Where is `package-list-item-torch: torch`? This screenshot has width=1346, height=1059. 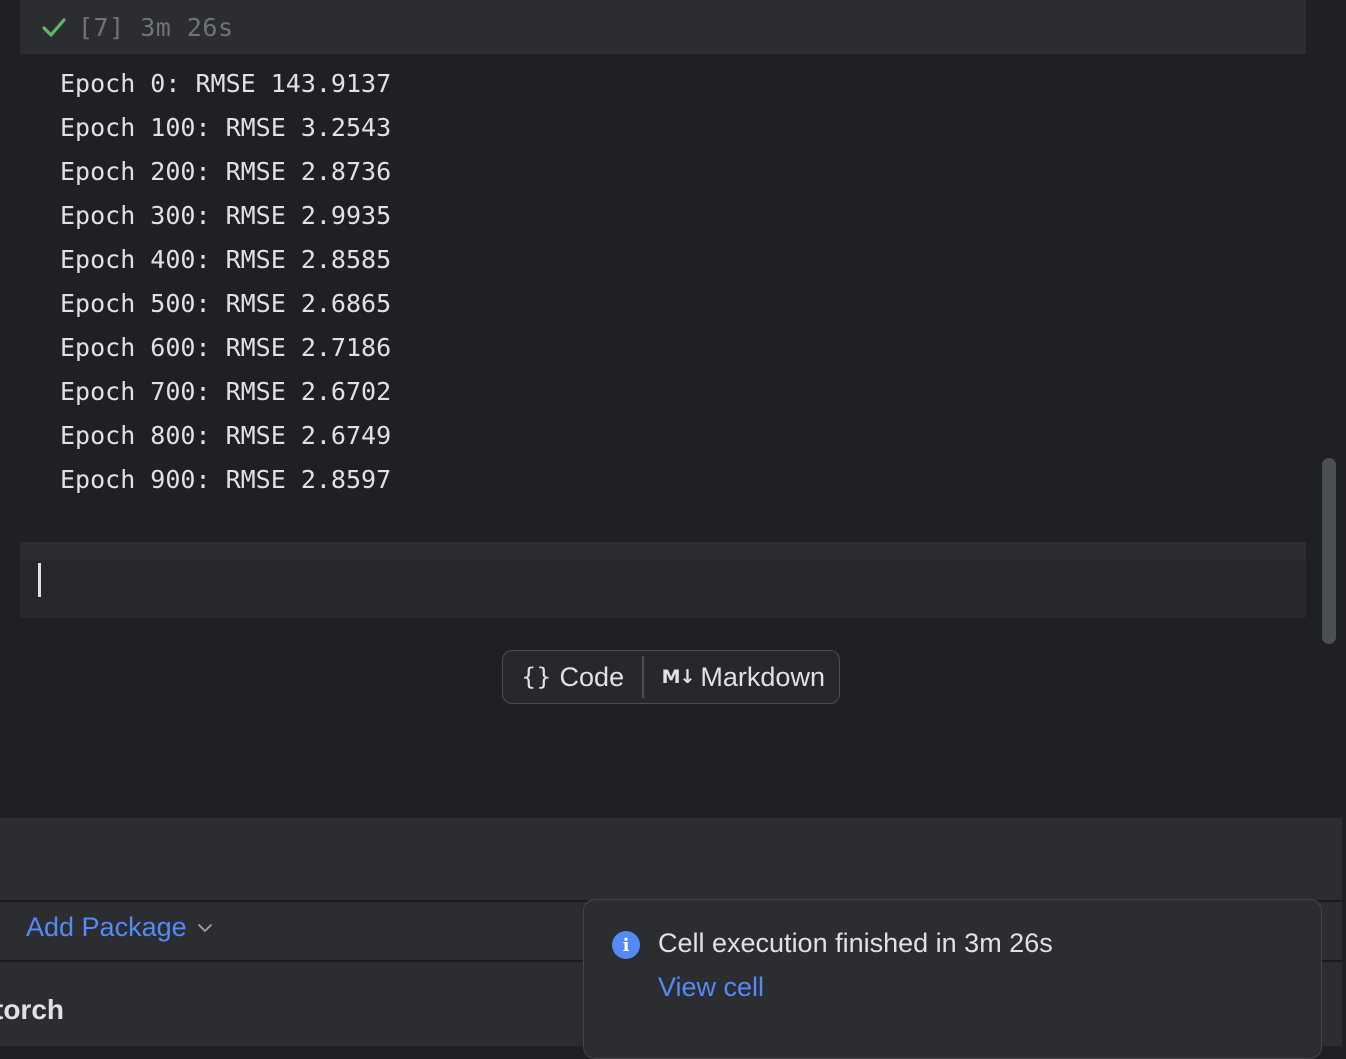 package-list-item-torch: torch is located at coordinates (32, 1010).